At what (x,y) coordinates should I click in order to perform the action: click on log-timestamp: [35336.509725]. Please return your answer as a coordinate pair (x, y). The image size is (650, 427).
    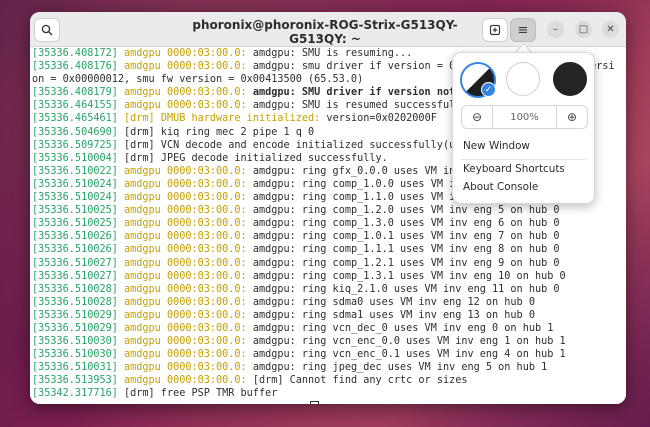
    Looking at the image, I should click on (75, 145).